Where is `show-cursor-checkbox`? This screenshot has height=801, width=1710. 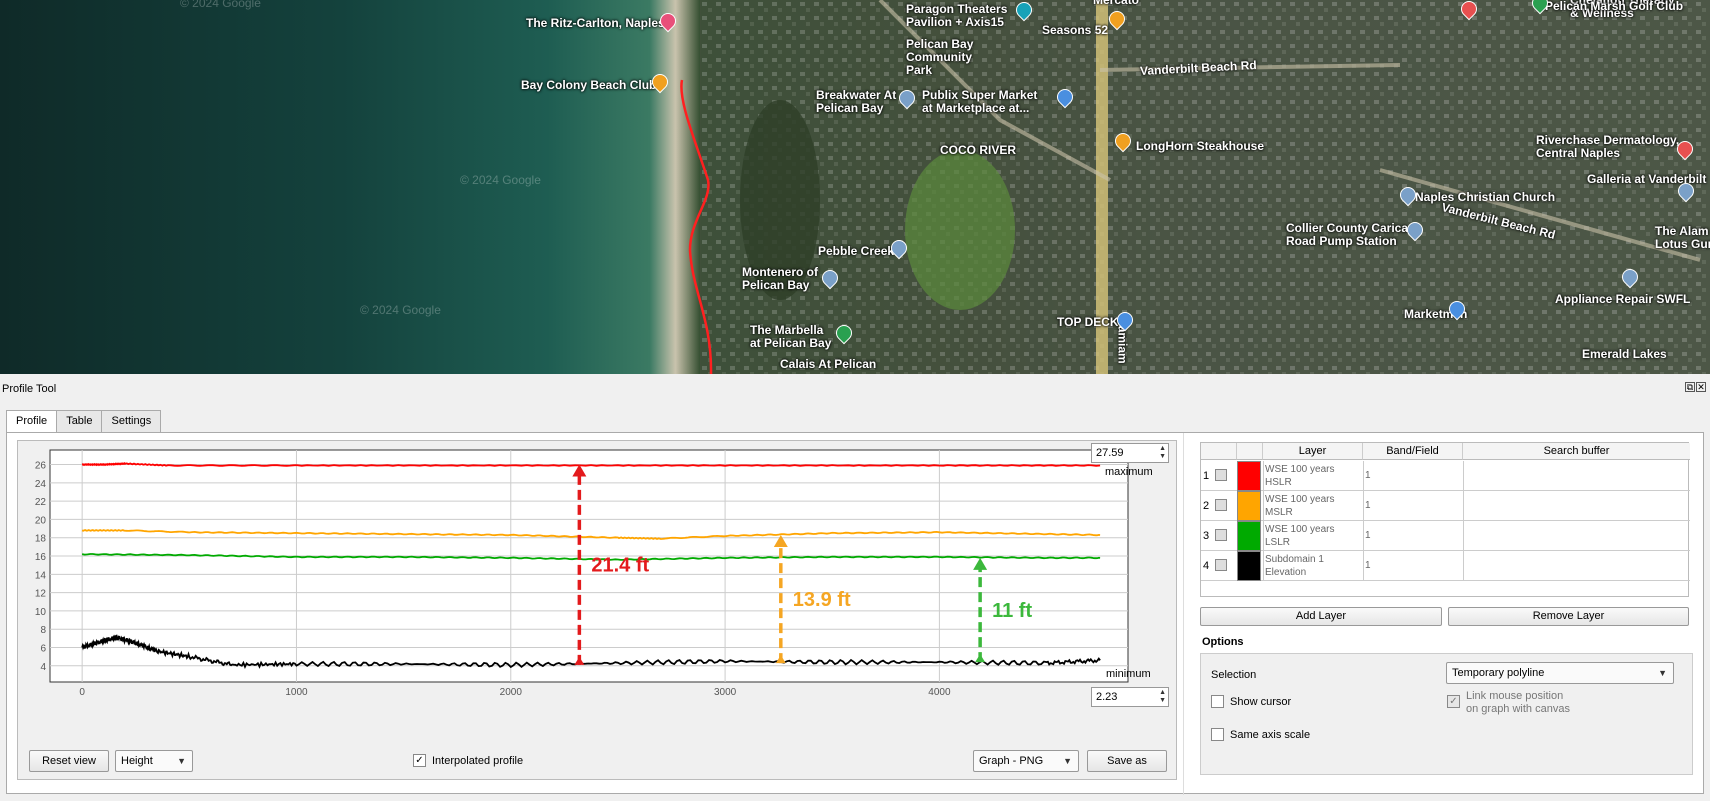
show-cursor-checkbox is located at coordinates (1217, 701).